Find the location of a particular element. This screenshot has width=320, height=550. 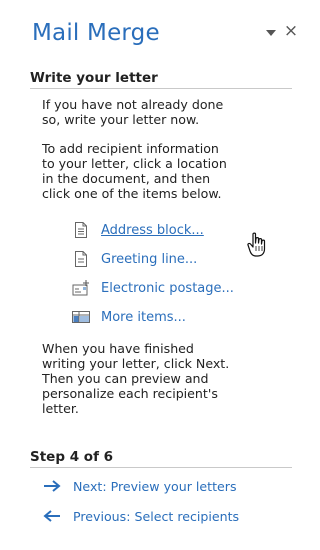

close-icon: × is located at coordinates (291, 31).